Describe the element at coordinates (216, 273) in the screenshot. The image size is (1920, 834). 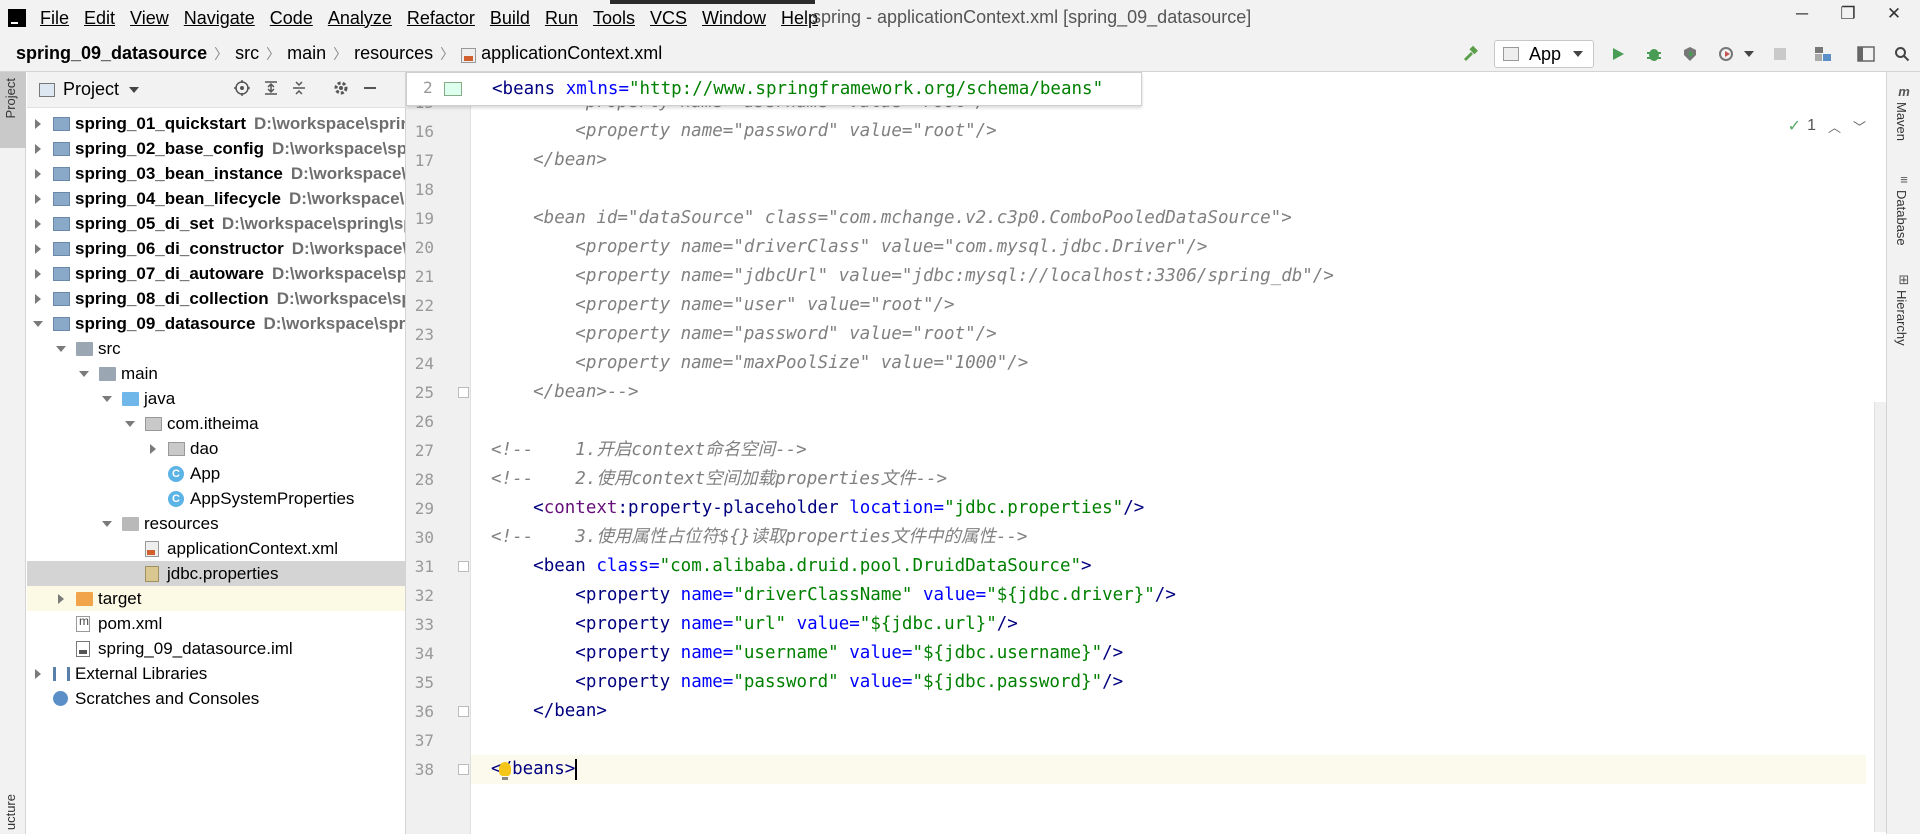
I see `tree-item: spring_07_di_autoware D:\workspace\spr` at that location.